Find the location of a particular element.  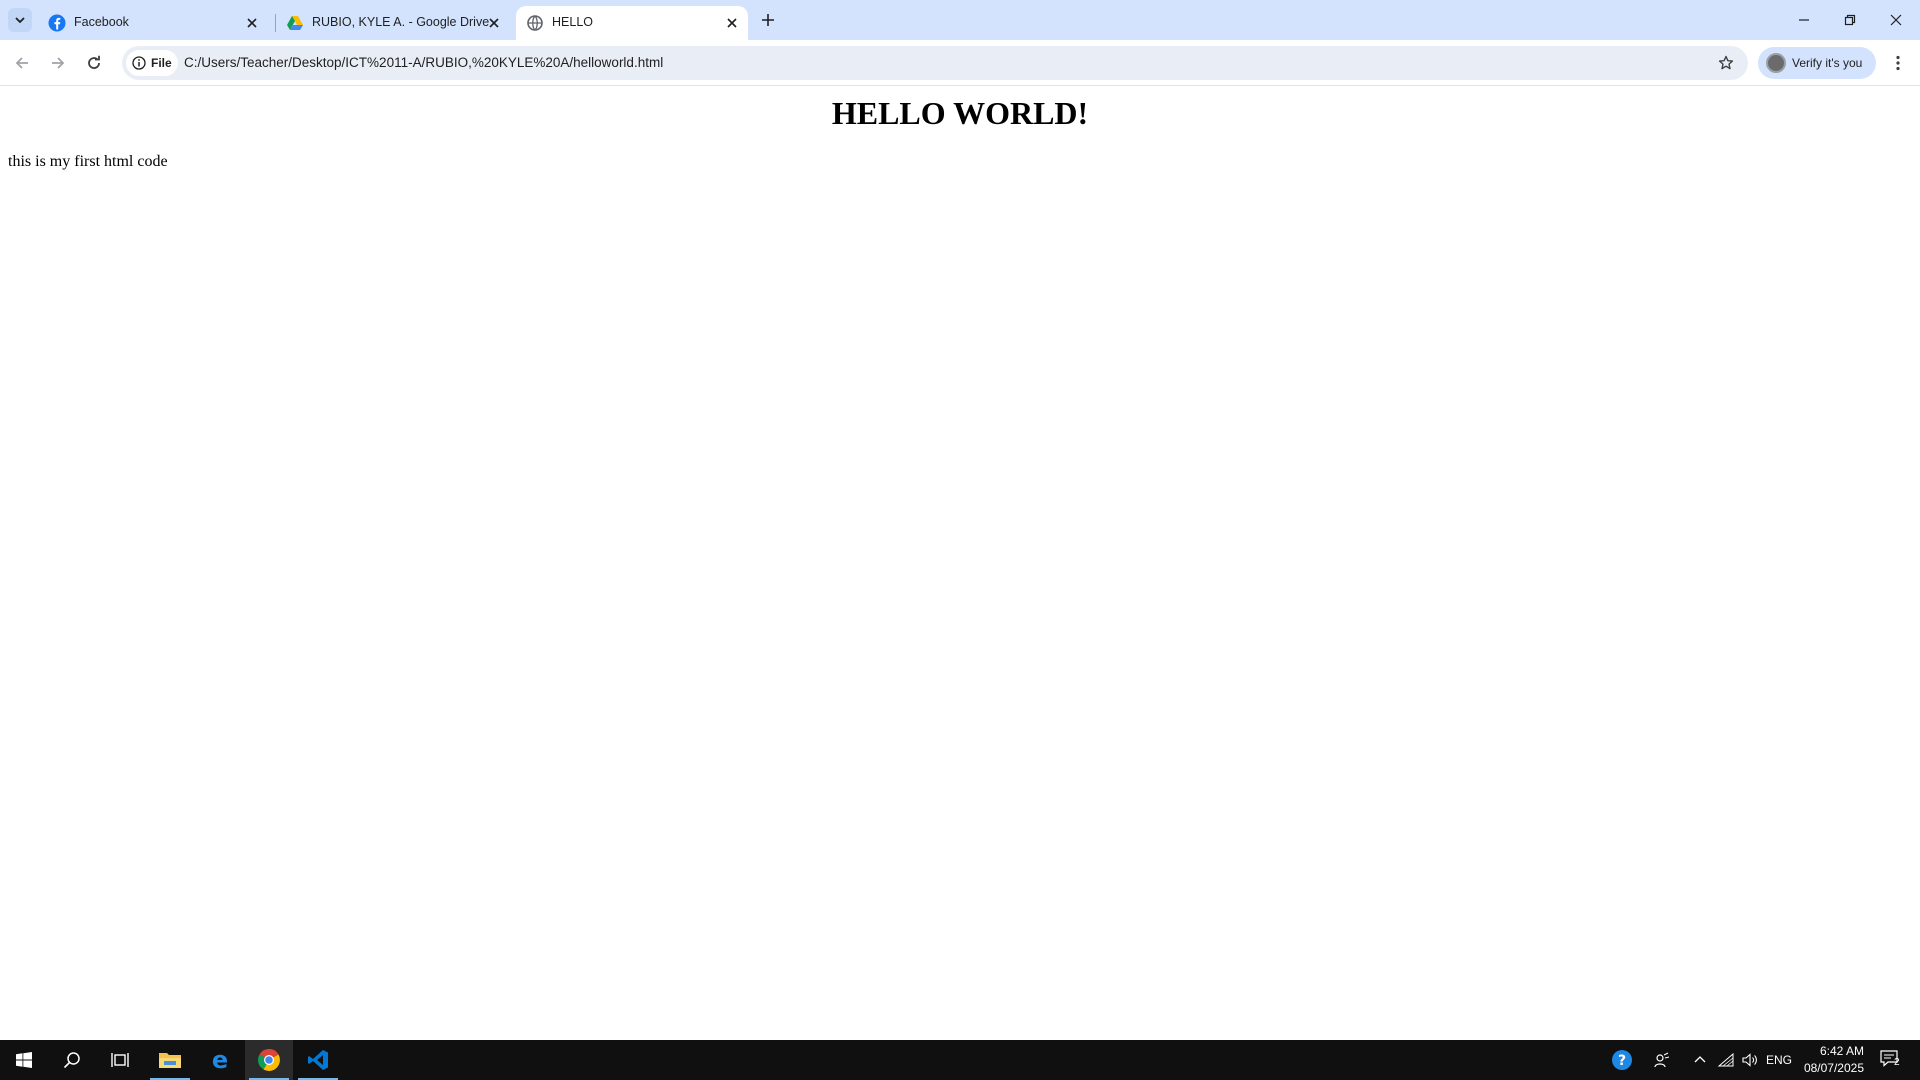

taskbar-vscode is located at coordinates (318, 1060).